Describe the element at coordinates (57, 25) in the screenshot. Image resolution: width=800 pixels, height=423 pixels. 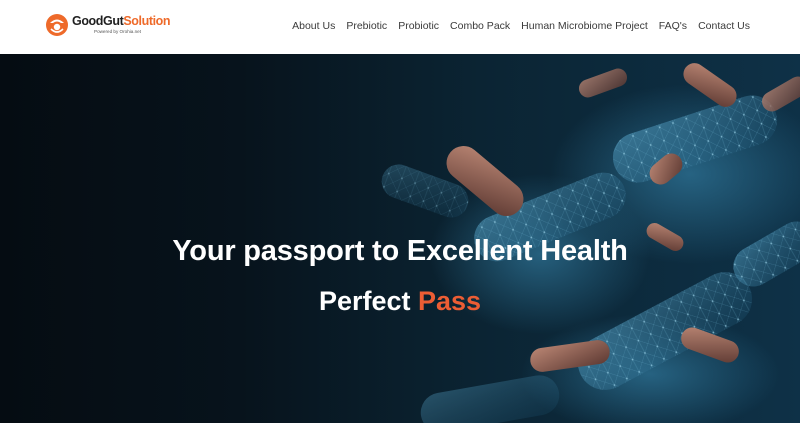
I see `logo-mark-icon` at that location.